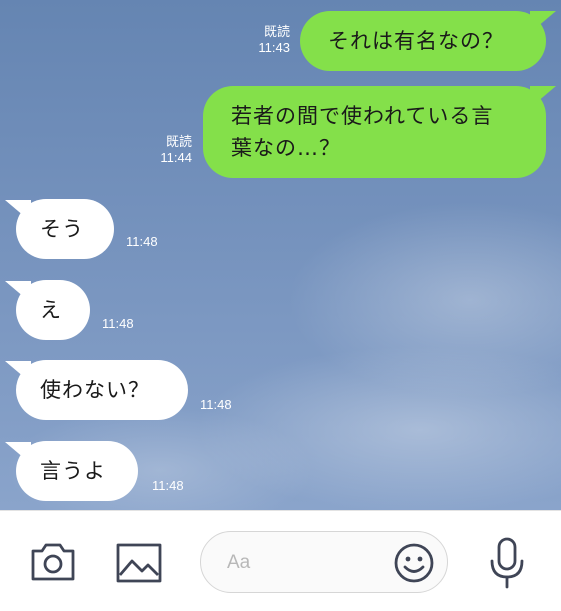  What do you see at coordinates (362, 116) in the screenshot?
I see `message-text: 若者の間で使われている言` at bounding box center [362, 116].